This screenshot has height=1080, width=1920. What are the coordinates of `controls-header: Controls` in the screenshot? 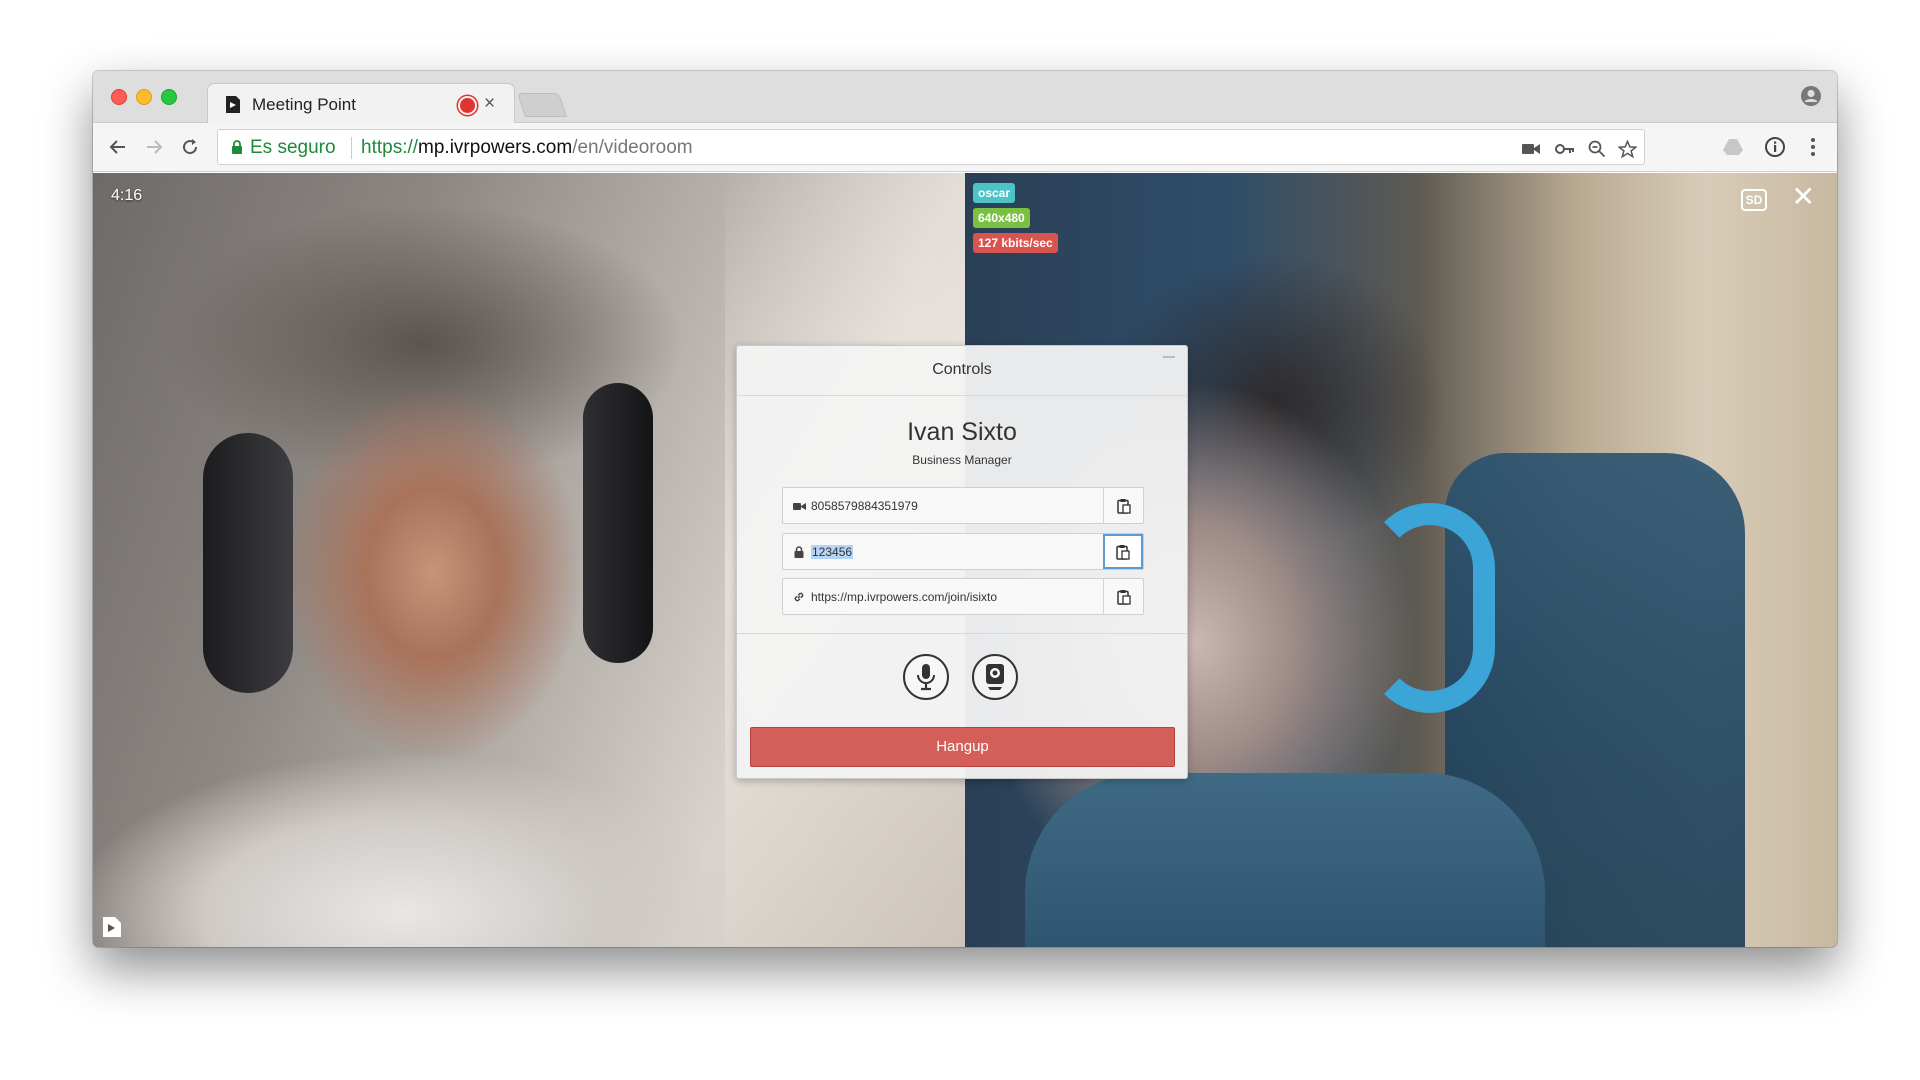 It's located at (962, 371).